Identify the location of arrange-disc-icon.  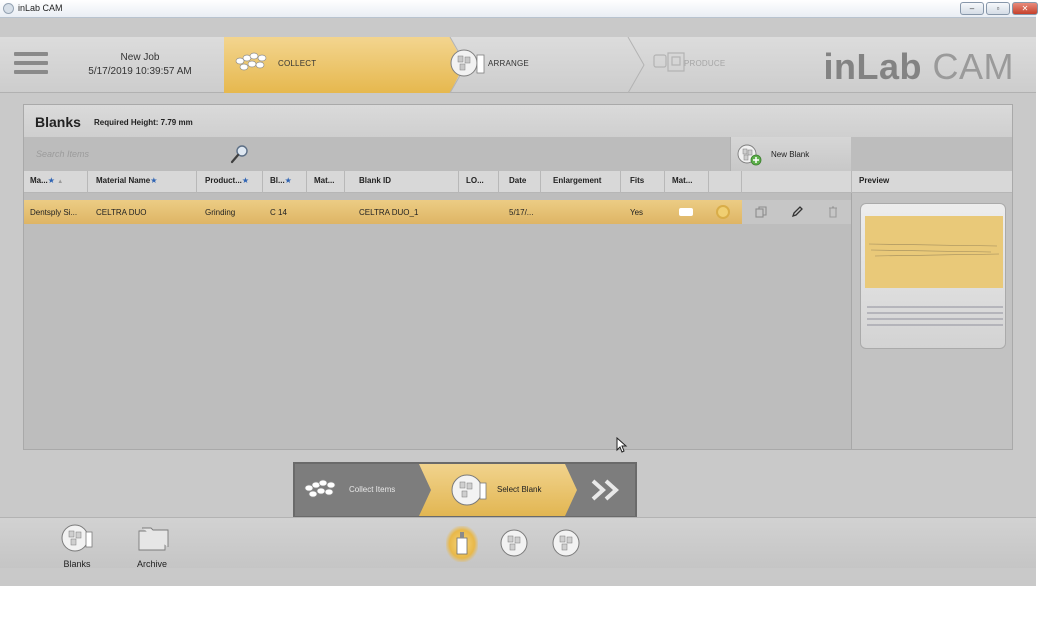
(467, 63).